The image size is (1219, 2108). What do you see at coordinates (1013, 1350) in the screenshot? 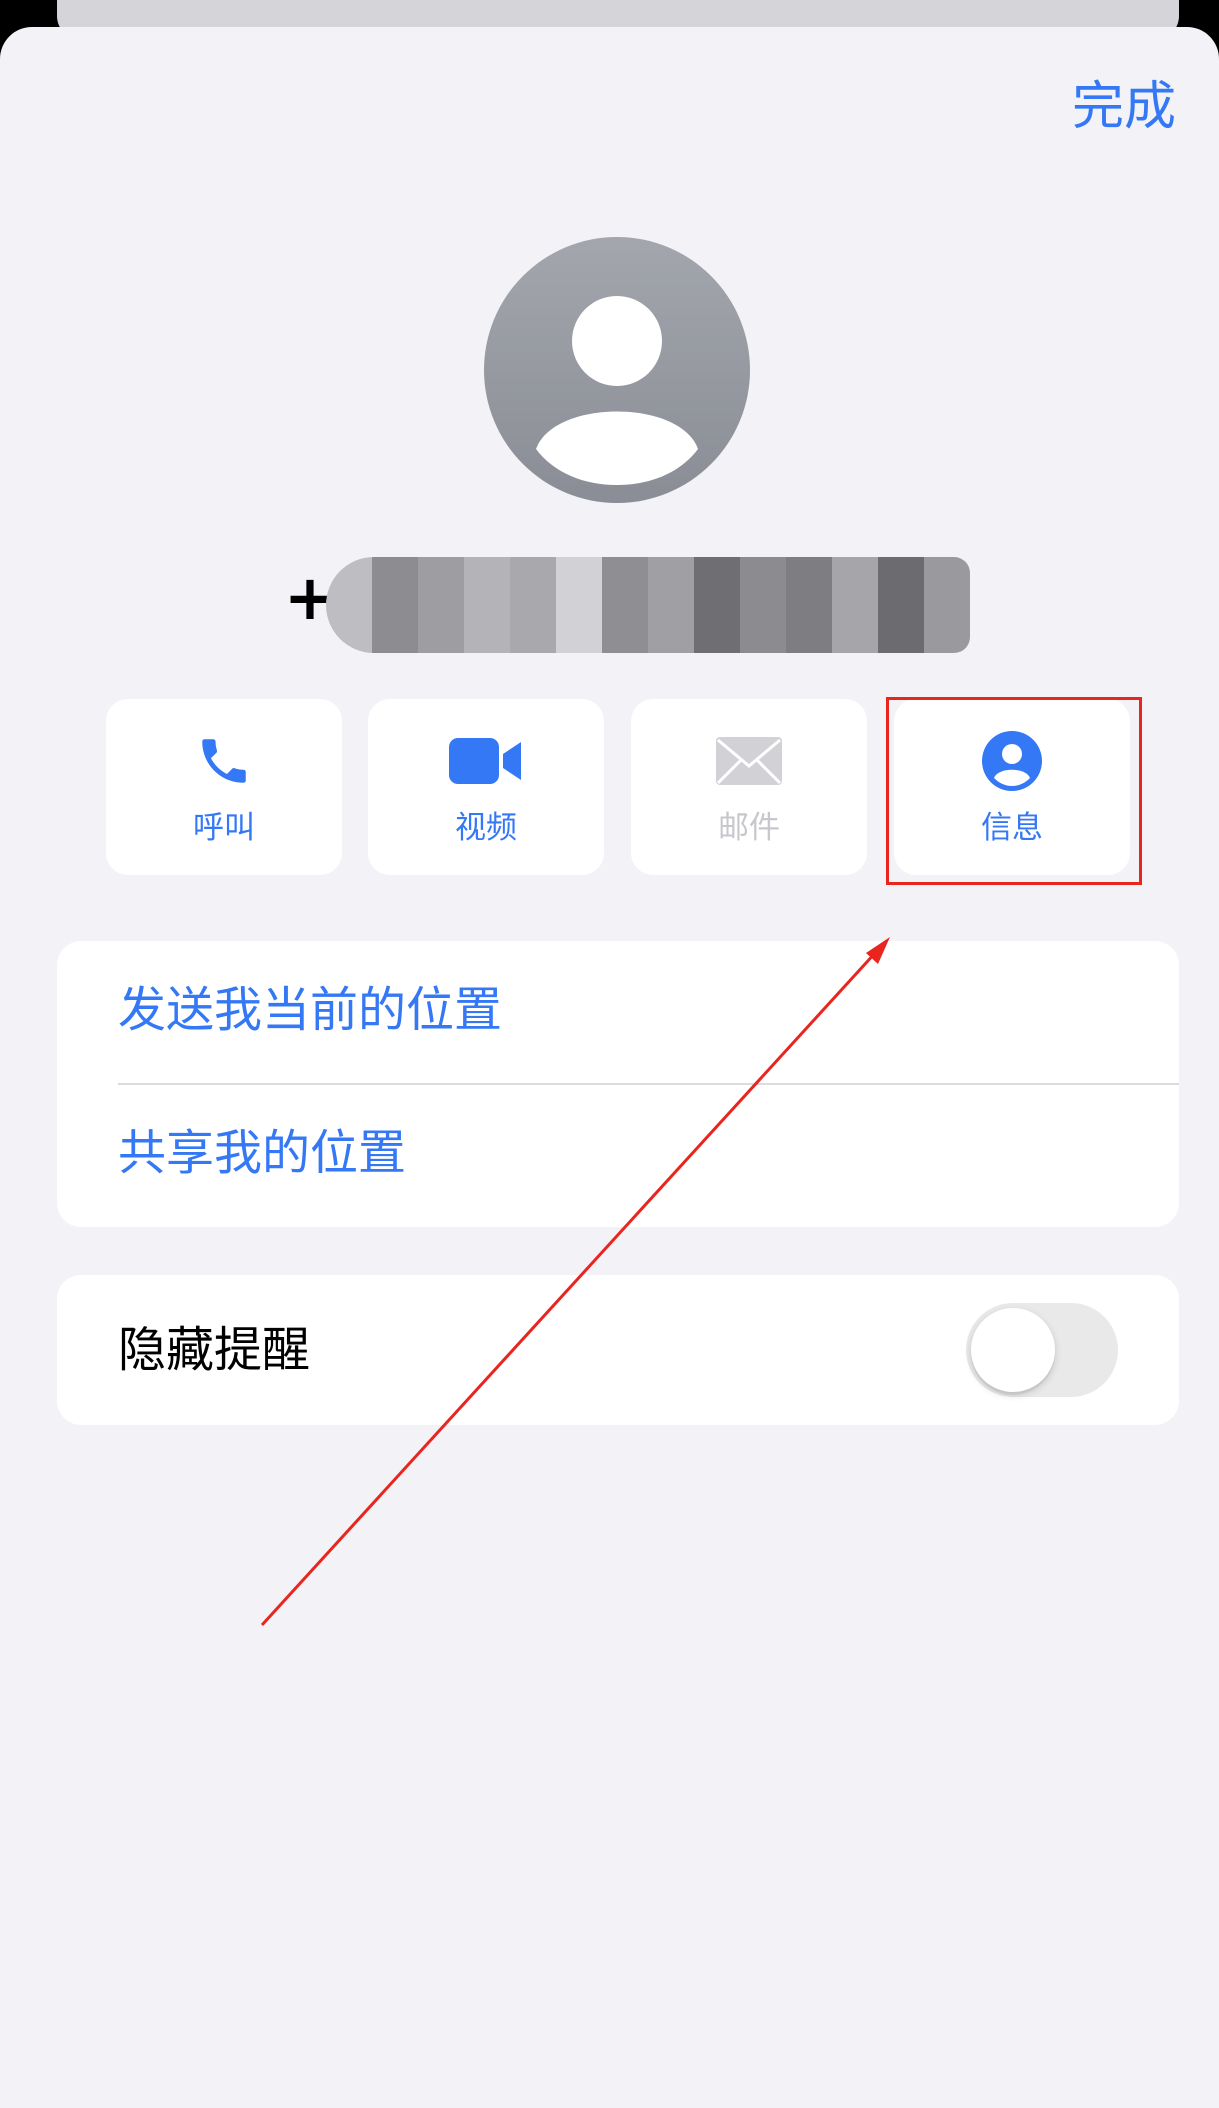
I see `toggle-knob` at bounding box center [1013, 1350].